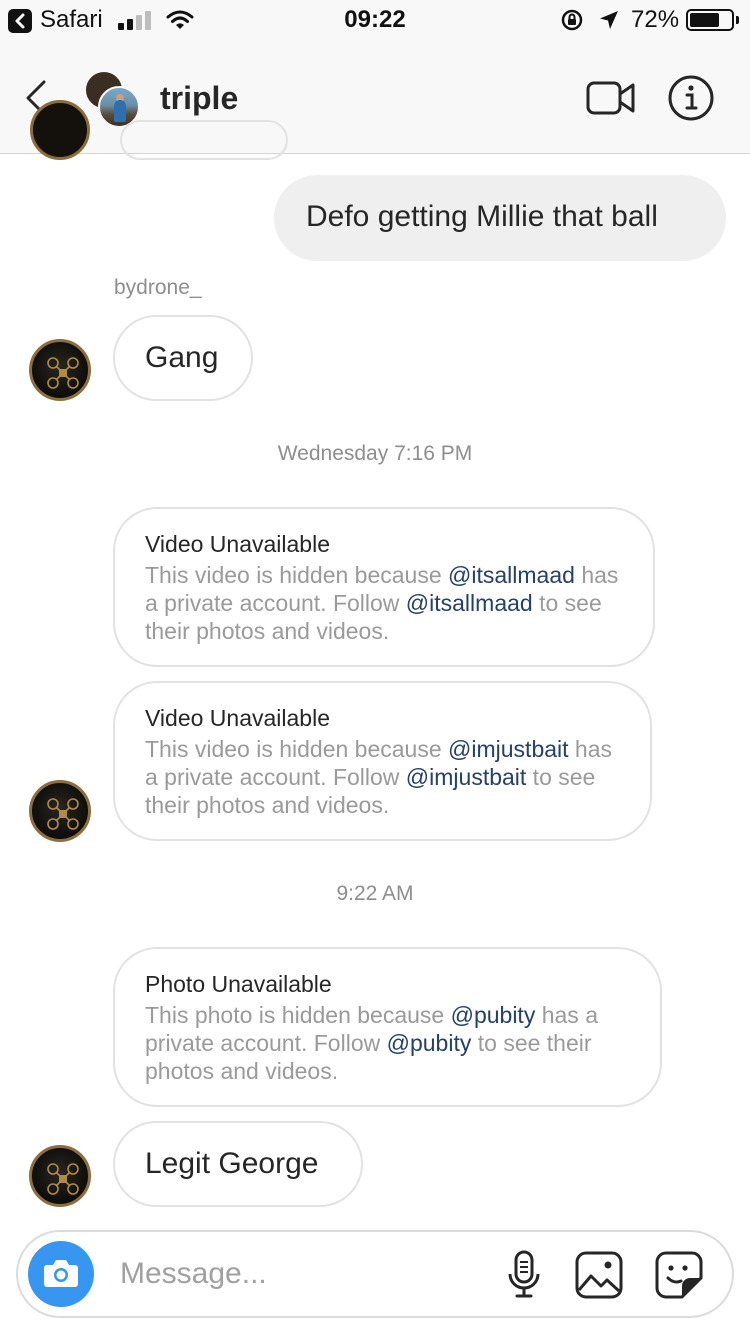 The image size is (750, 1334). Describe the element at coordinates (375, 97) in the screenshot. I see `chat-header: triple` at that location.